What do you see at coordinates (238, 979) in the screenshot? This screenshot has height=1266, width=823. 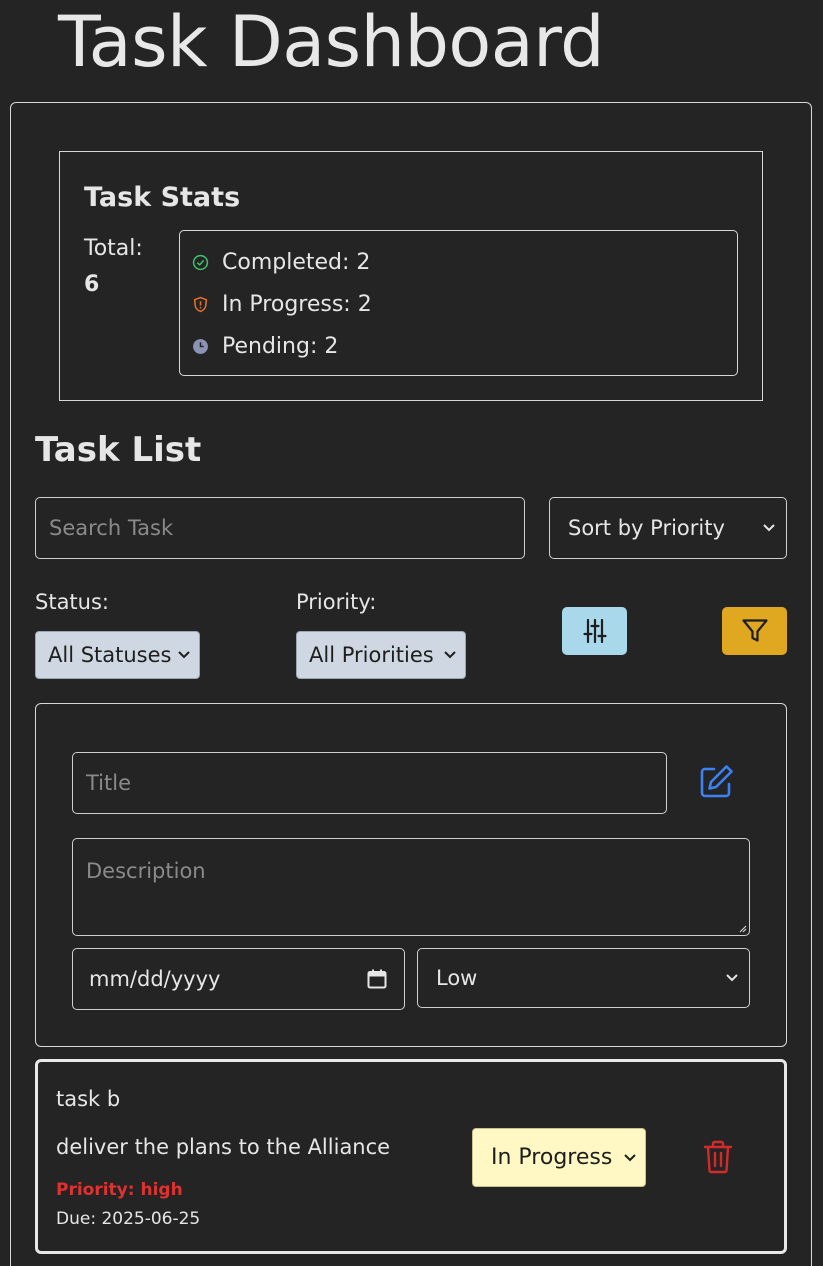 I see `due-date-input: mm/dd/yyyy` at bounding box center [238, 979].